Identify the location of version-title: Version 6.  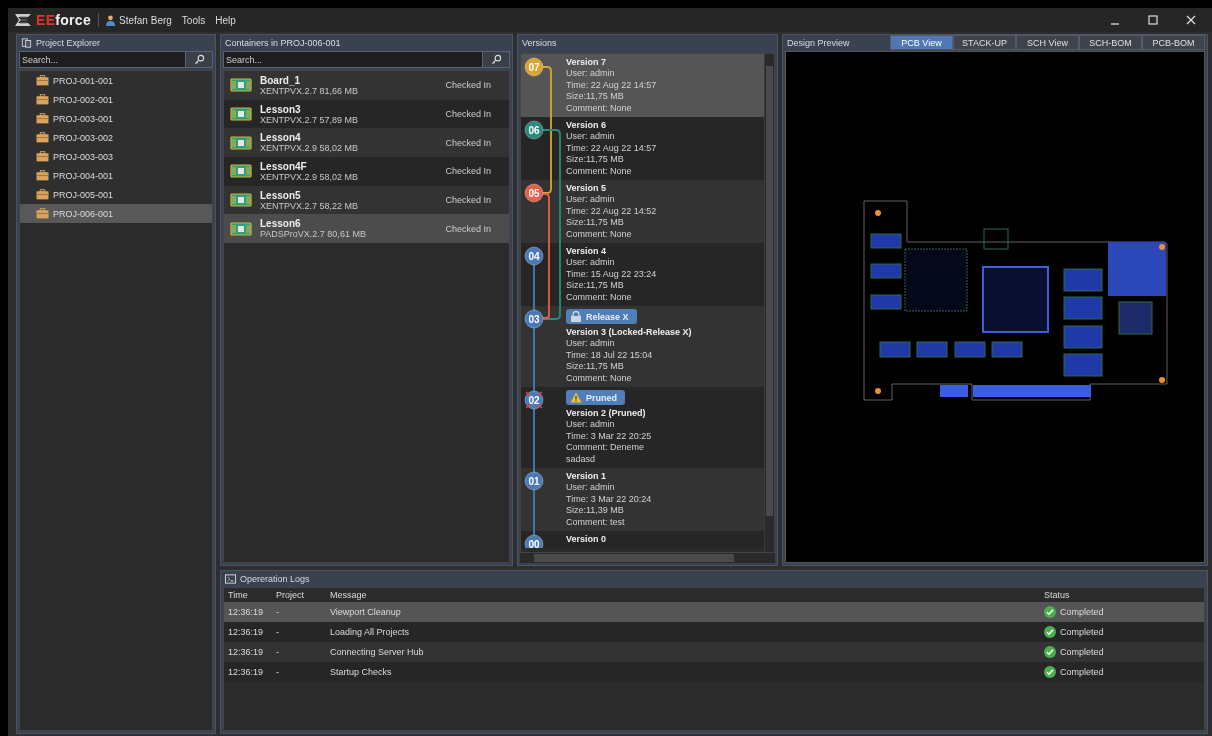
(586, 126).